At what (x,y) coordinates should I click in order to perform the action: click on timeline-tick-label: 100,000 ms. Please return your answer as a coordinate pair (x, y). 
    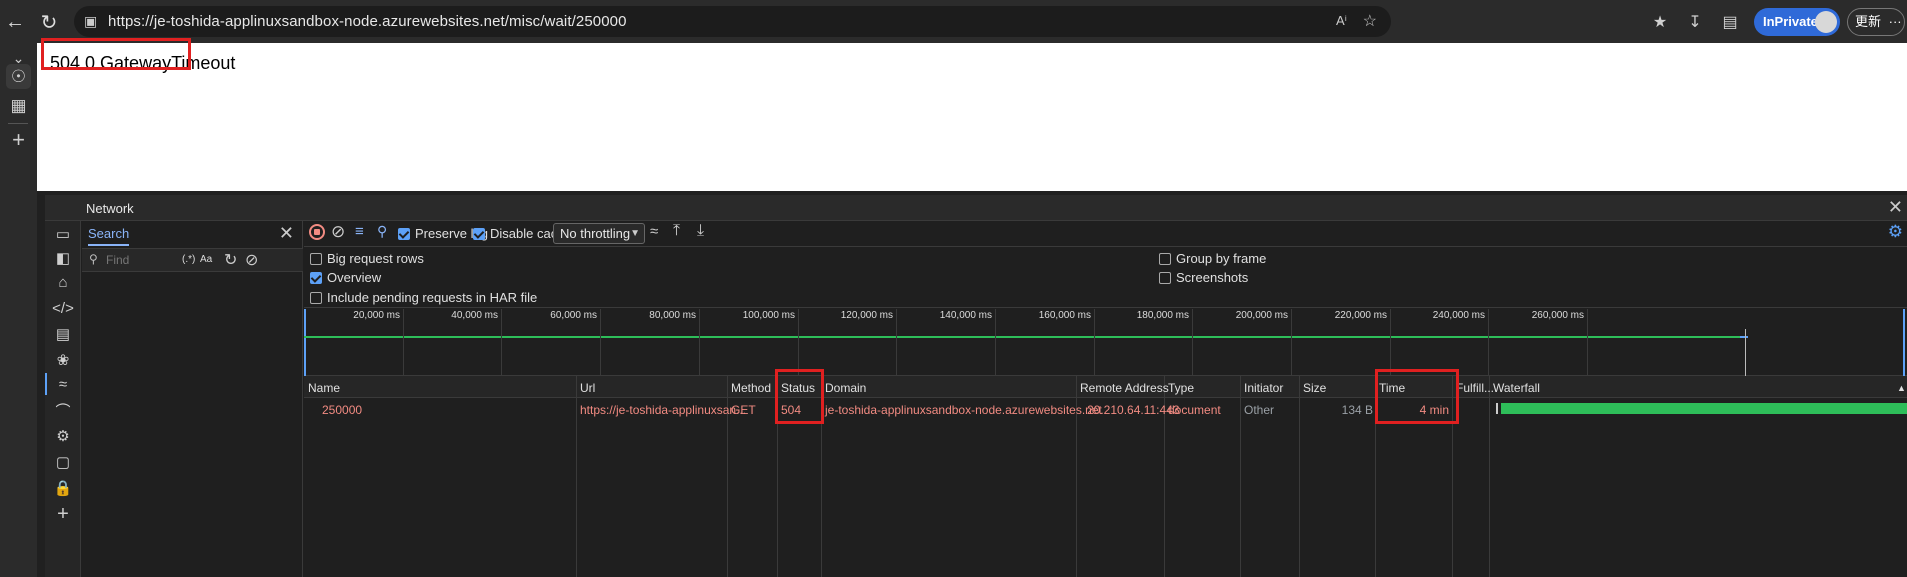
    Looking at the image, I should click on (768, 315).